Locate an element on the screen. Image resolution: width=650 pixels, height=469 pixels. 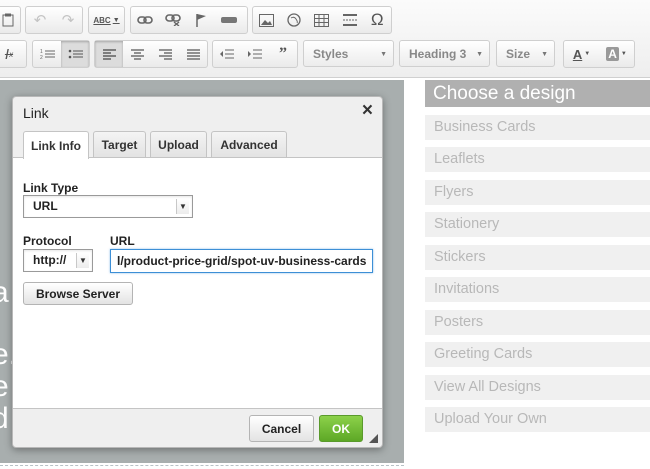
protocol-select: http:// ▼ is located at coordinates (58, 260).